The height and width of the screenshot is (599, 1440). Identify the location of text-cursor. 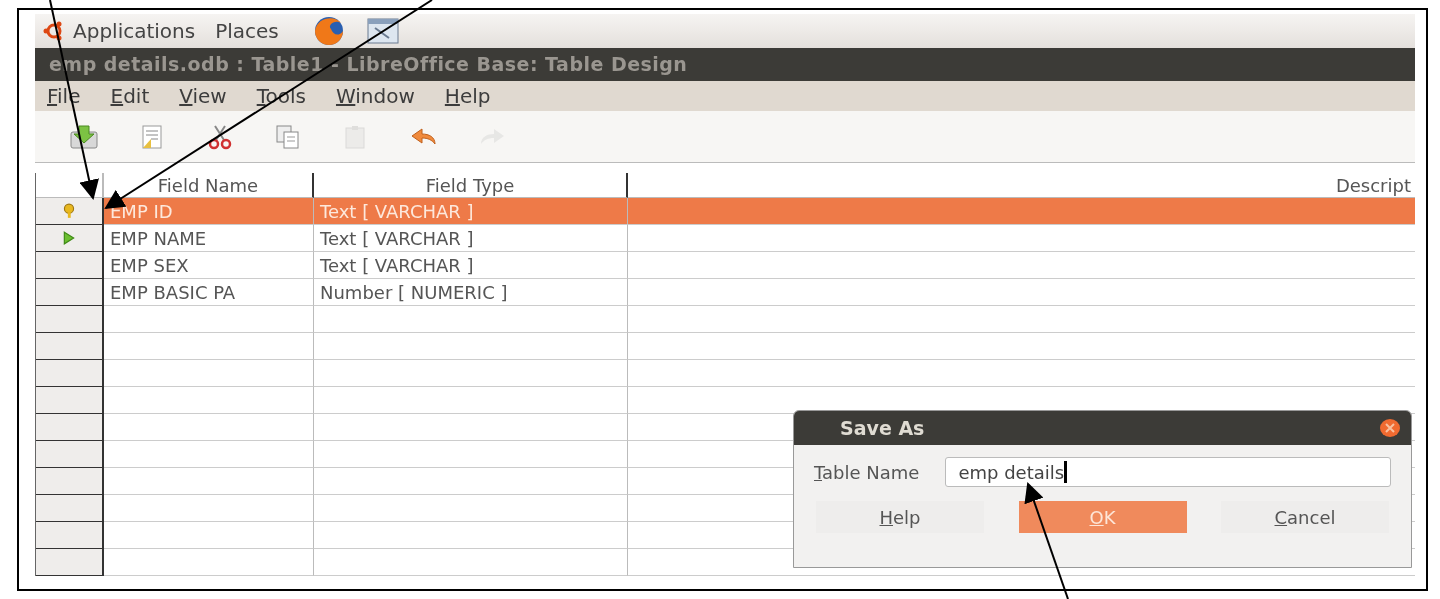
(1066, 472).